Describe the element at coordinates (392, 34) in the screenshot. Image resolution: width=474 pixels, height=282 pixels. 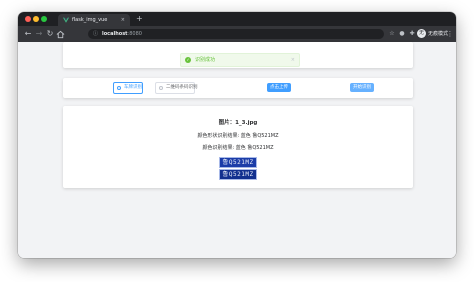
I see `bookmark-star-icon: ☆` at that location.